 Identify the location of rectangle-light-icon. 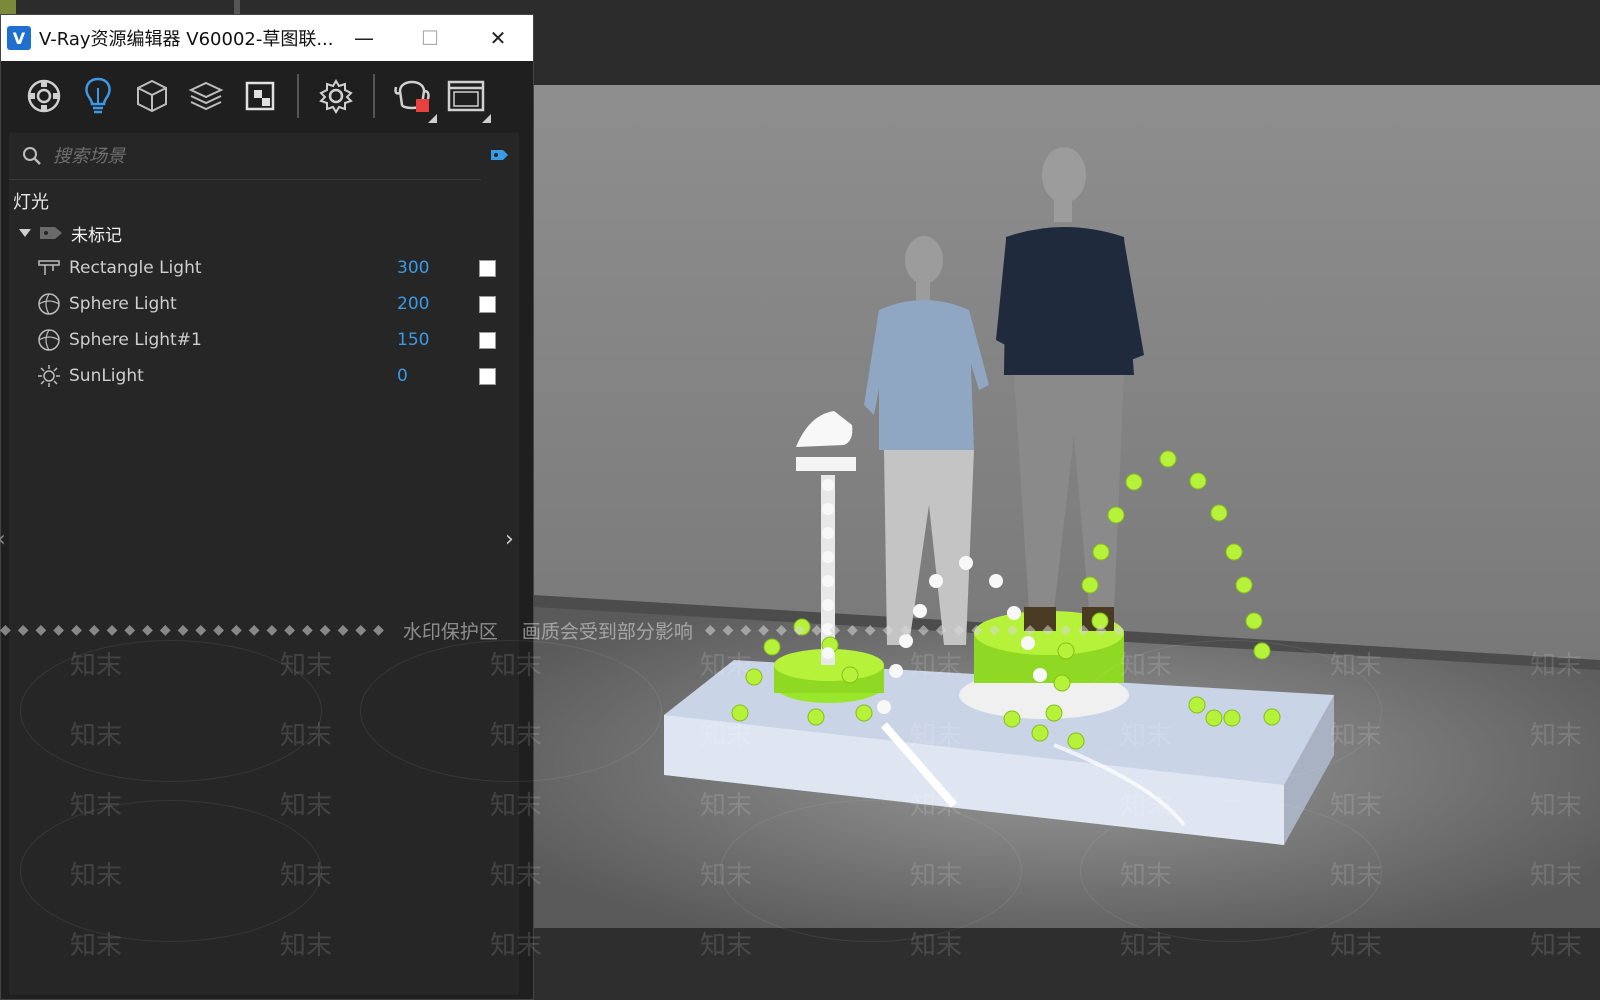
(49, 267).